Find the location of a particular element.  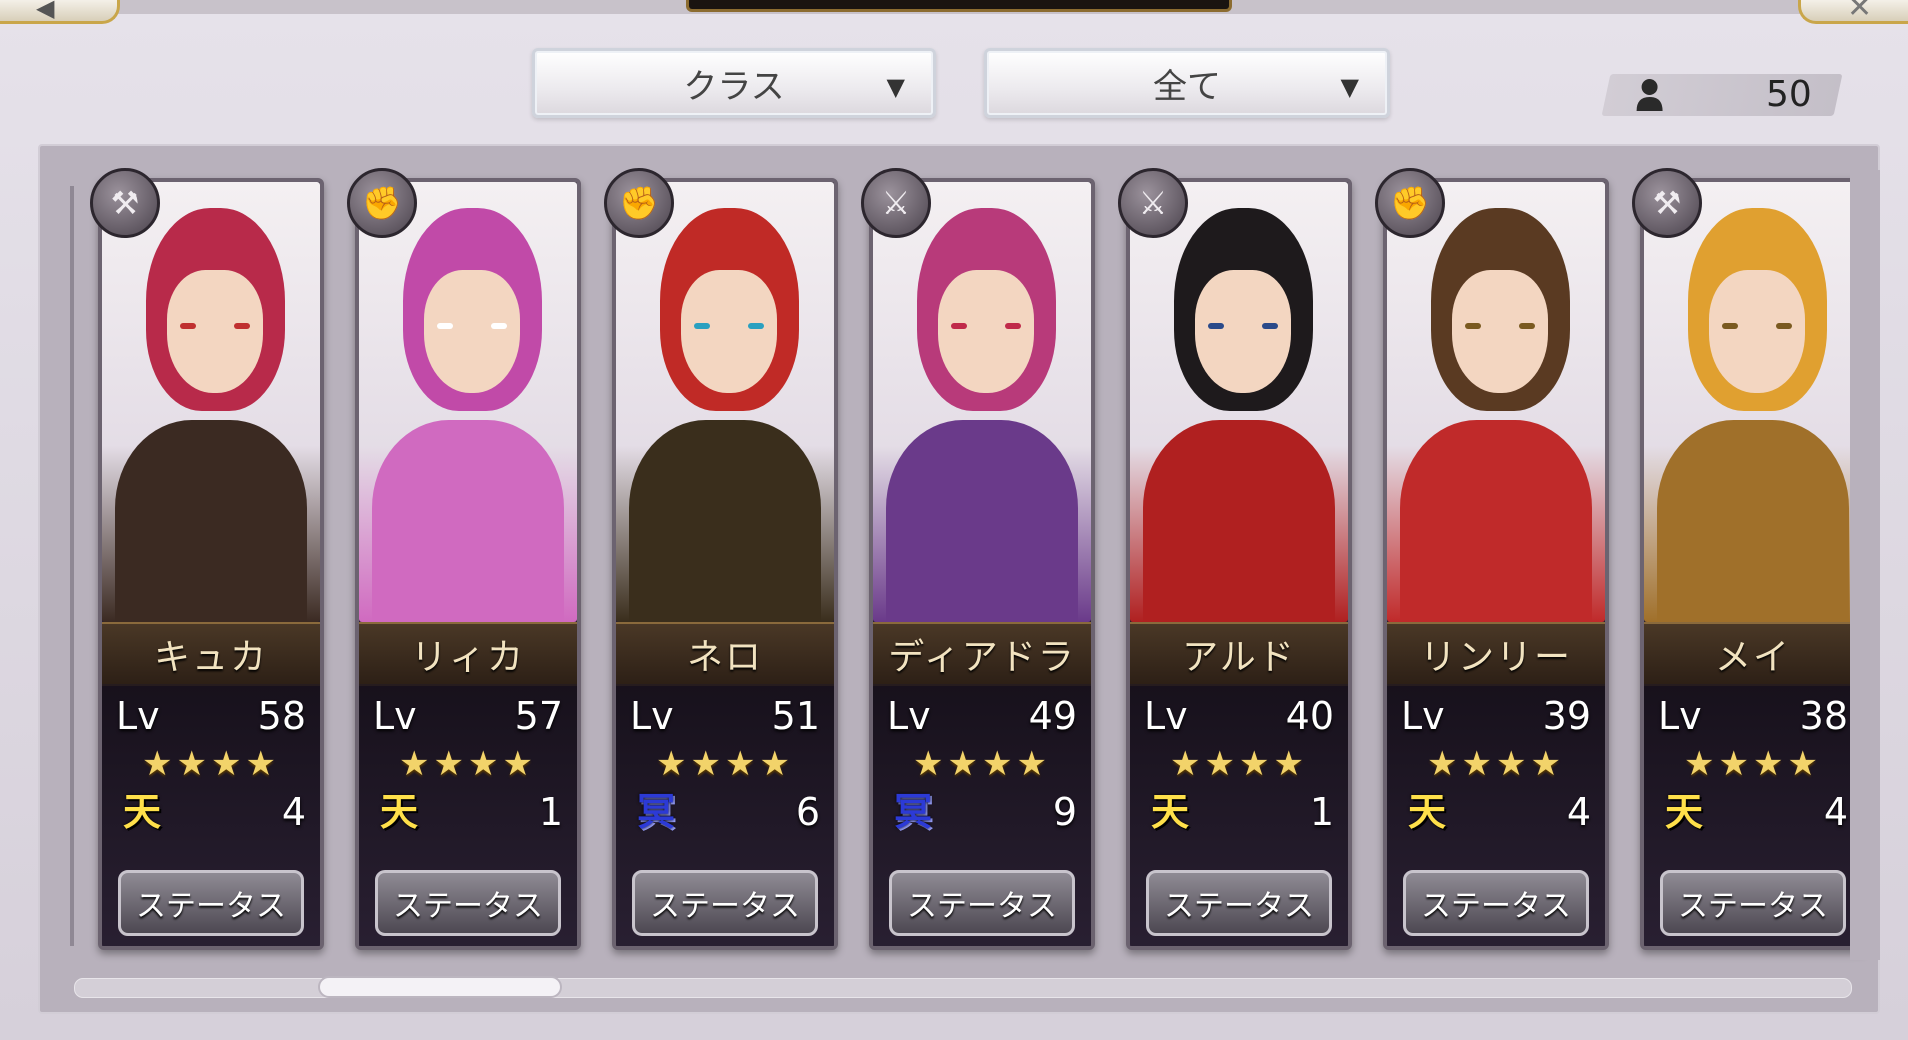

unit-name-bar: アルド is located at coordinates (1239, 654).